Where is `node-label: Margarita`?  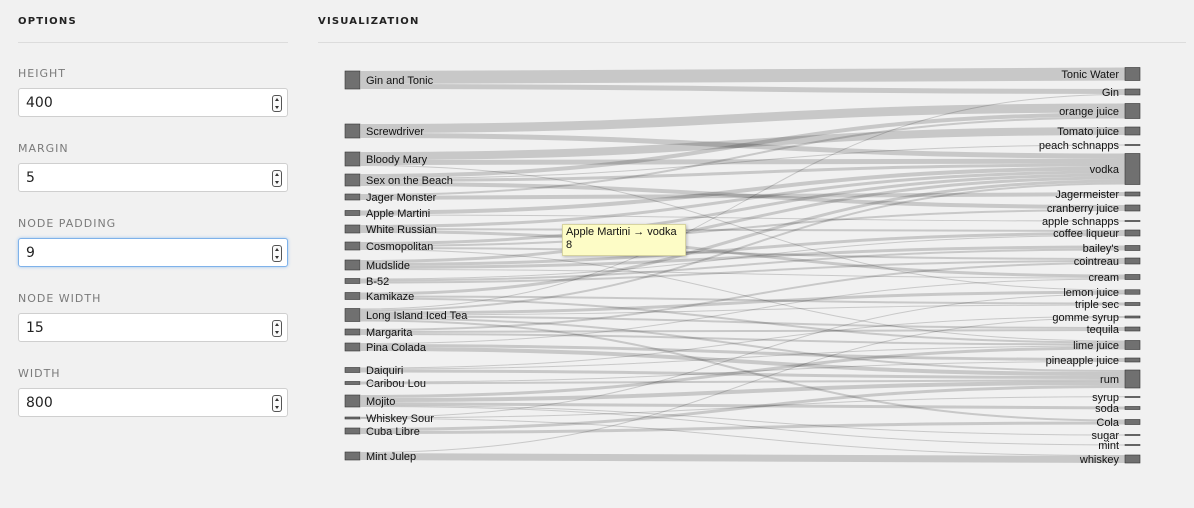 node-label: Margarita is located at coordinates (389, 333).